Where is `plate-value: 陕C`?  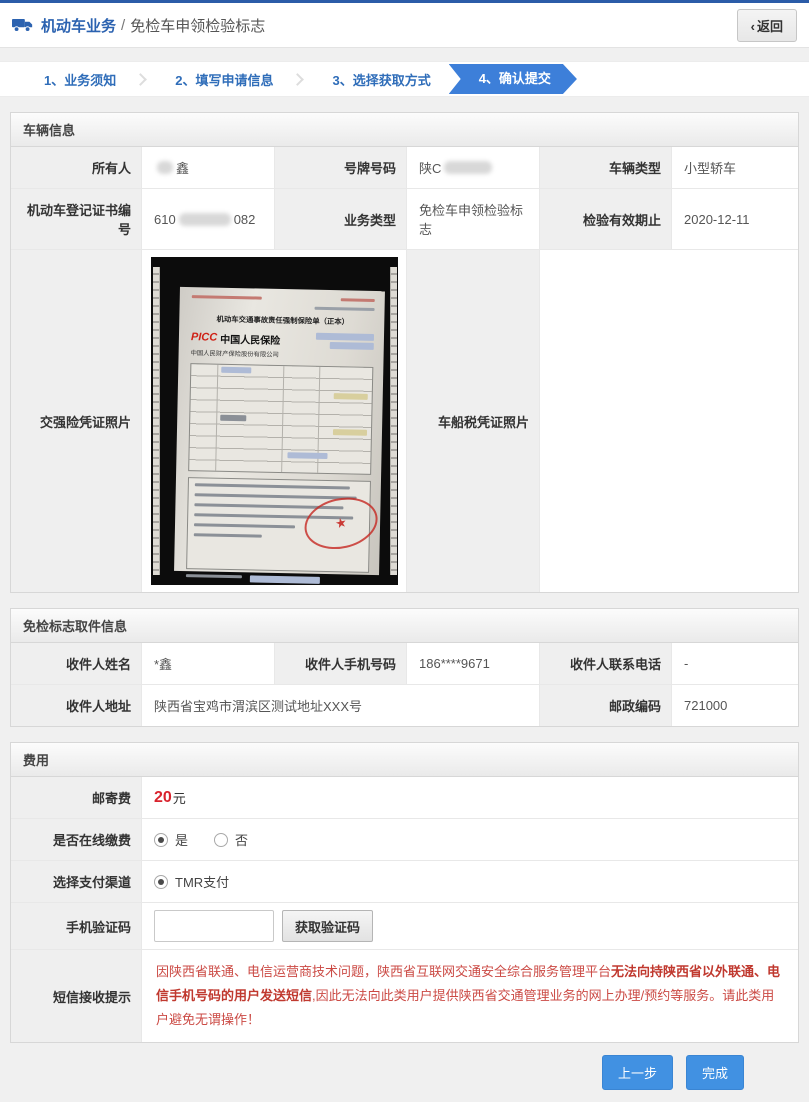 plate-value: 陕C is located at coordinates (472, 167).